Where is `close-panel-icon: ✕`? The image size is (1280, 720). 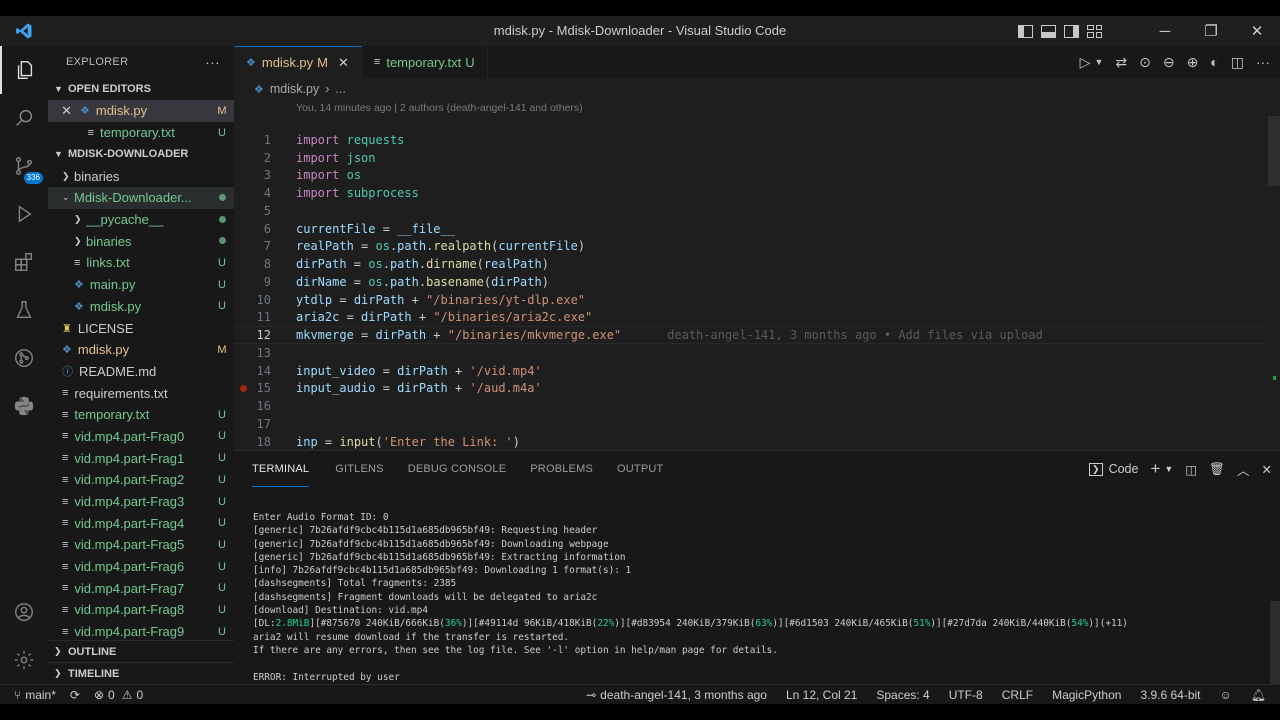 close-panel-icon: ✕ is located at coordinates (1267, 469).